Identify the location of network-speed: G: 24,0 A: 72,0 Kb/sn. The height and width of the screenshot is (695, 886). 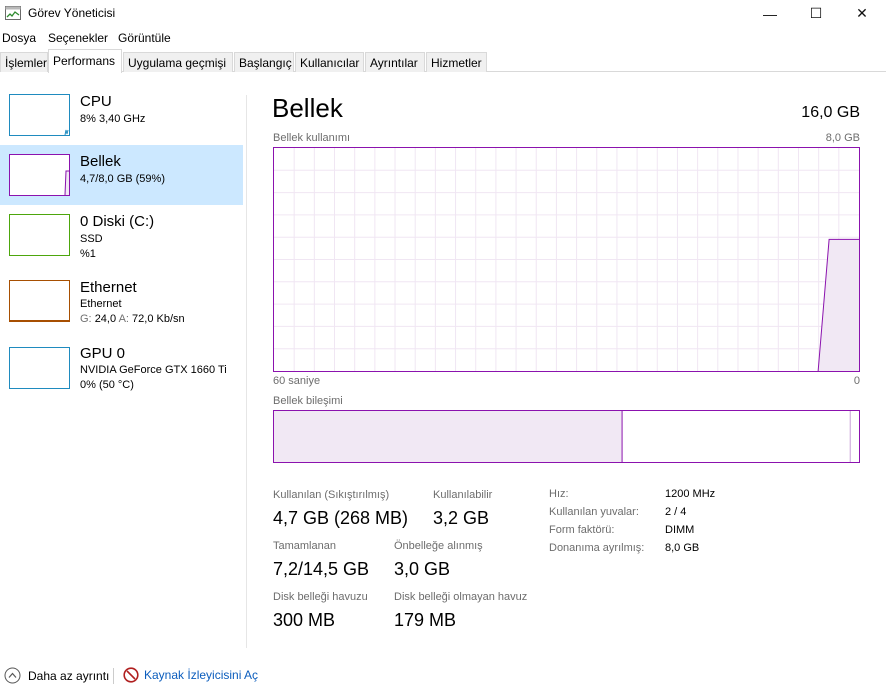
(132, 319).